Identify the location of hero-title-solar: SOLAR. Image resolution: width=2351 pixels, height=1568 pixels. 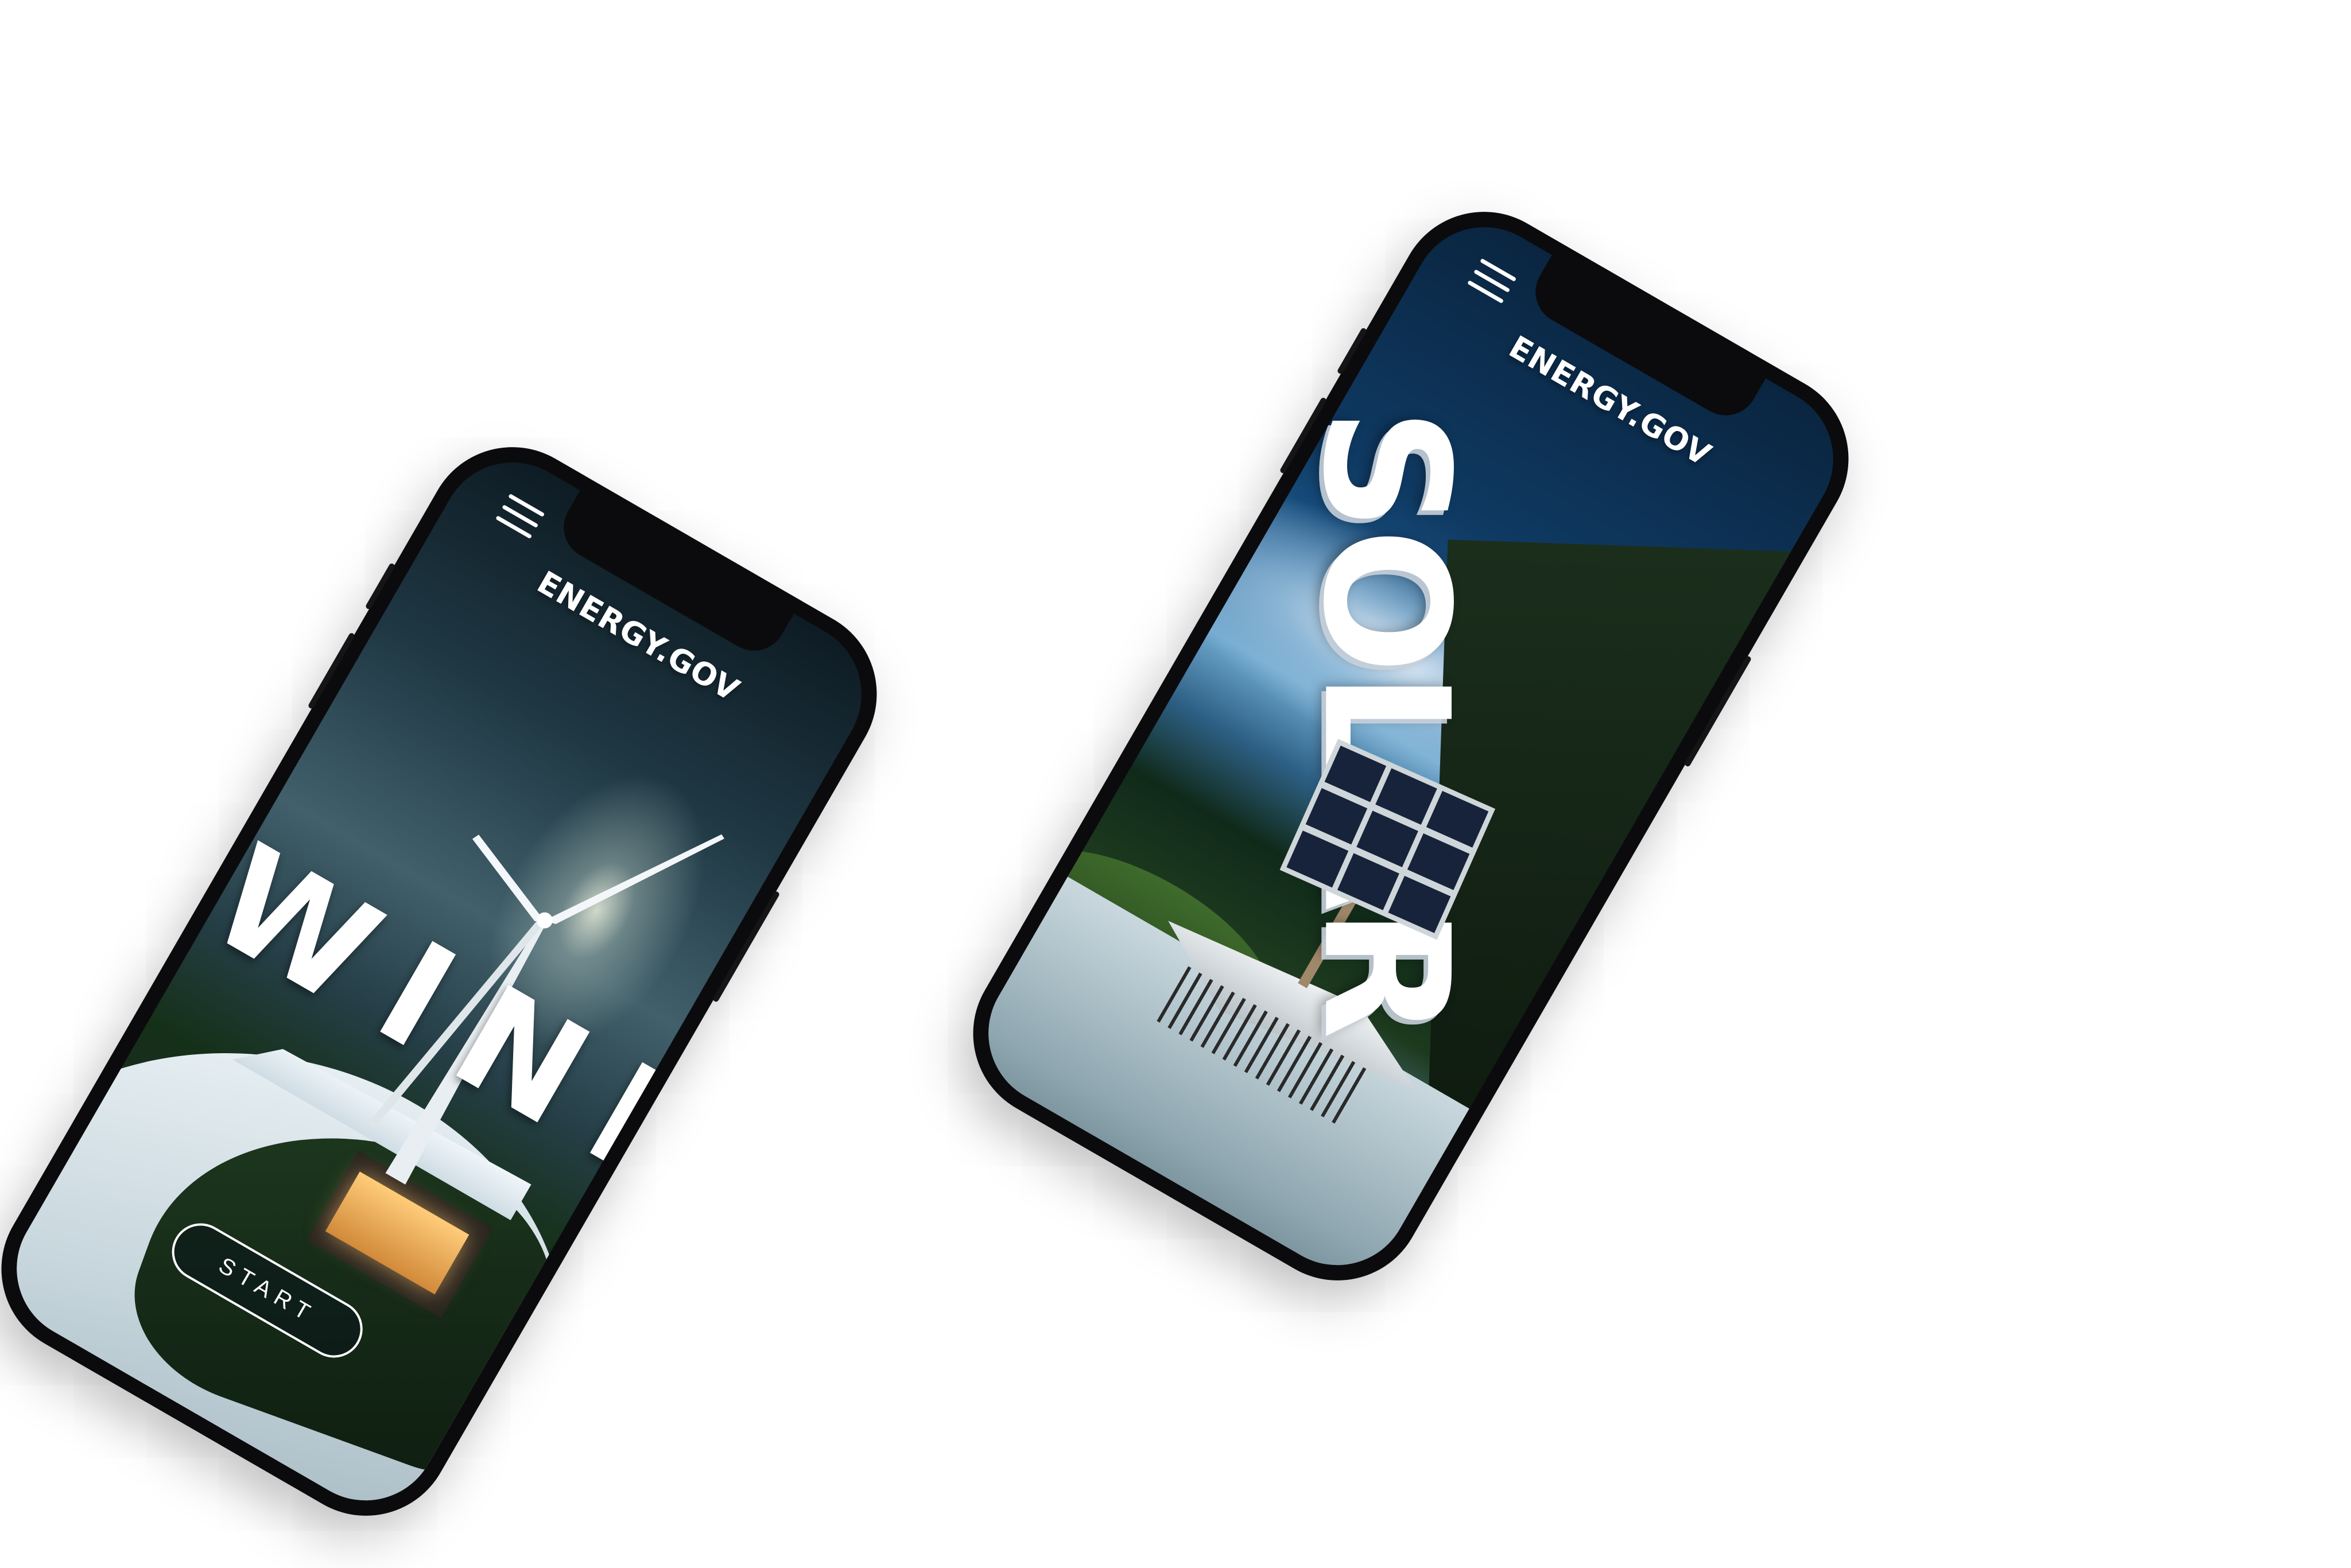
(1385, 722).